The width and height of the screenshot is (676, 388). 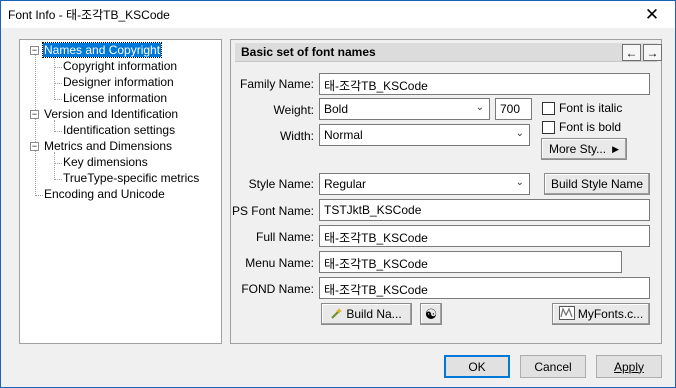 I want to click on build-wand-icon, so click(x=337, y=314).